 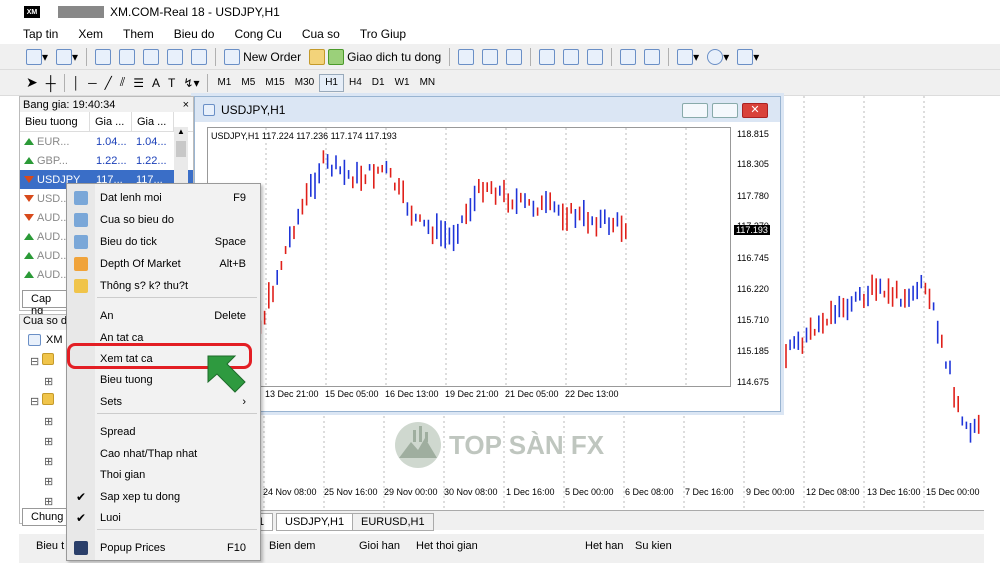 What do you see at coordinates (122, 83) in the screenshot?
I see `equidistant-channel-button: ⫽` at bounding box center [122, 83].